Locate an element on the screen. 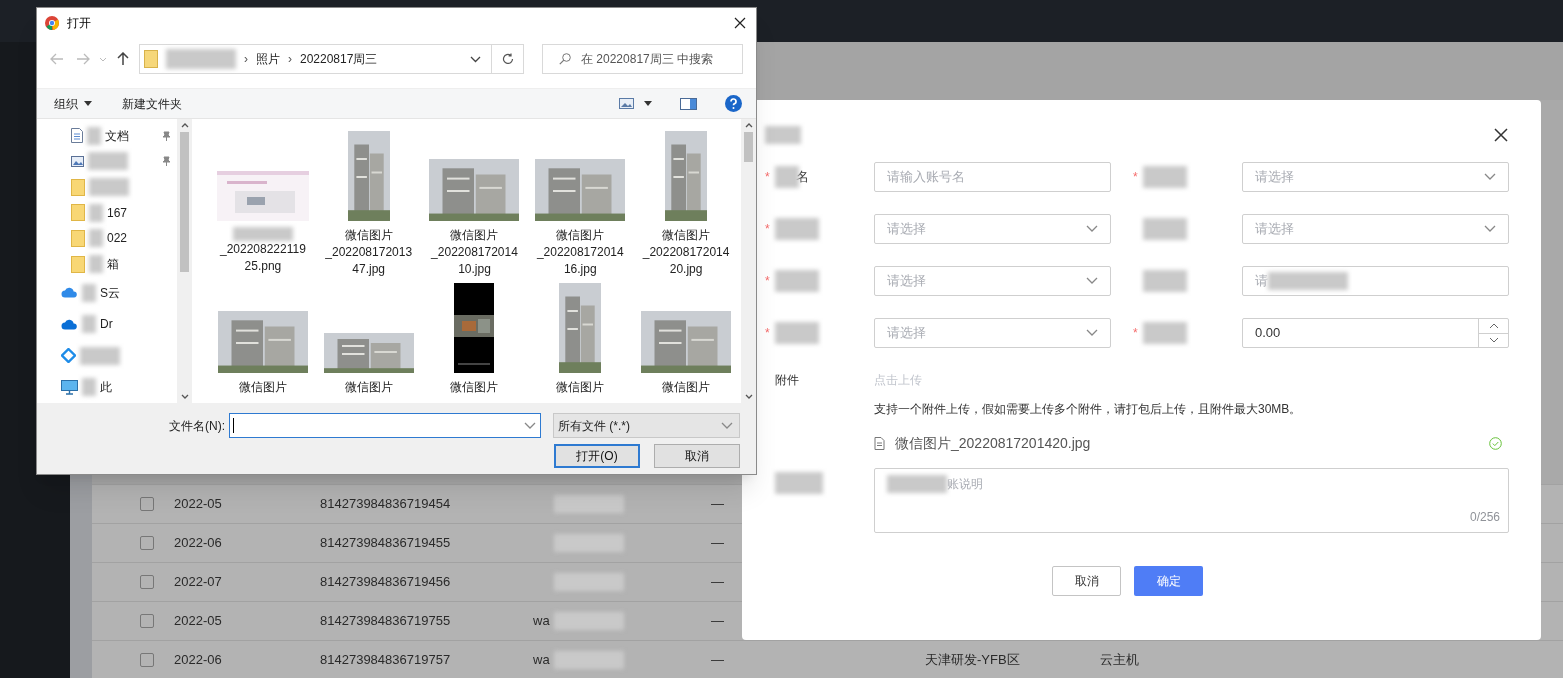 Image resolution: width=1563 pixels, height=678 pixels. window-title: 打开 is located at coordinates (79, 23).